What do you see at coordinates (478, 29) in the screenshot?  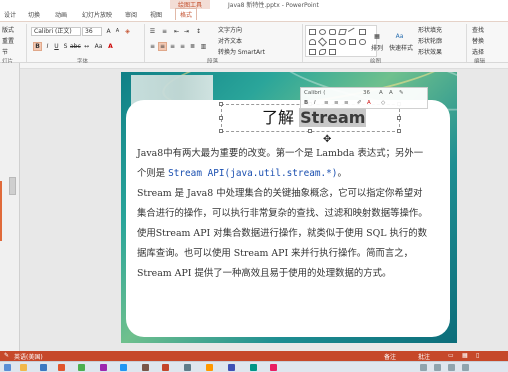 I see `find-button: 查找` at bounding box center [478, 29].